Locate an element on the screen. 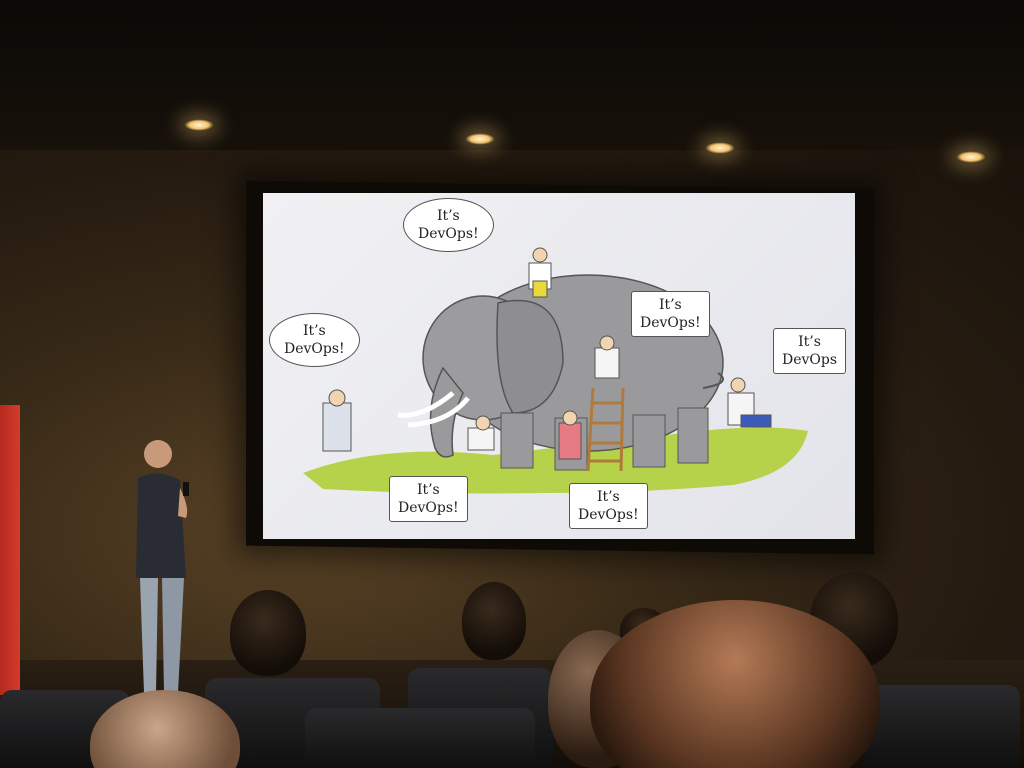 The width and height of the screenshot is (1024, 768). bubble-line-2: DevOps is located at coordinates (810, 360).